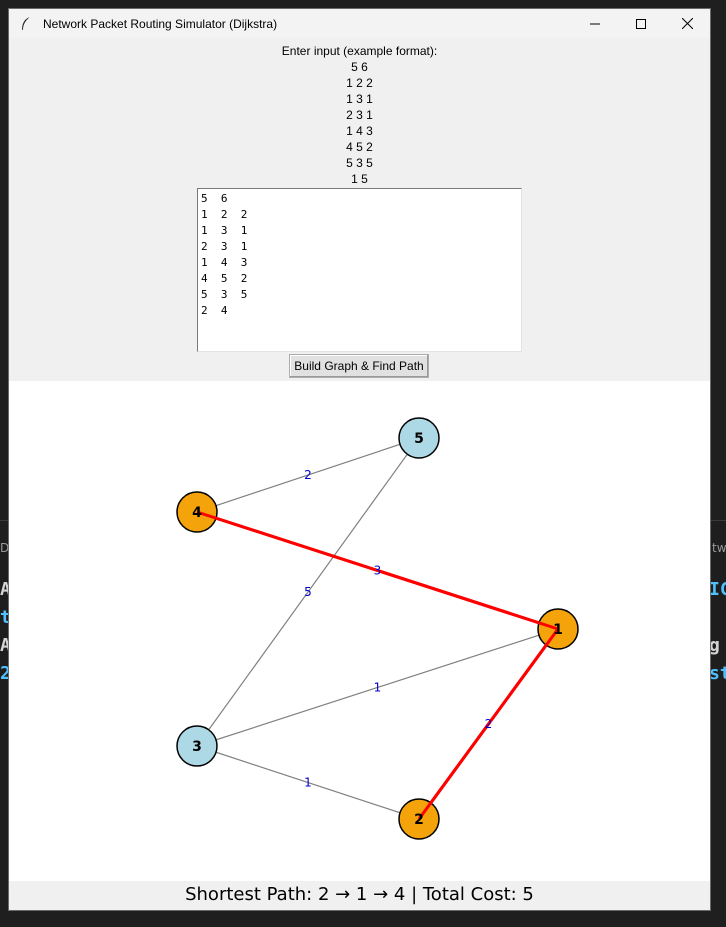 The height and width of the screenshot is (927, 726). Describe the element at coordinates (359, 366) in the screenshot. I see `build-graph-button: Build Graph & Find Path` at that location.